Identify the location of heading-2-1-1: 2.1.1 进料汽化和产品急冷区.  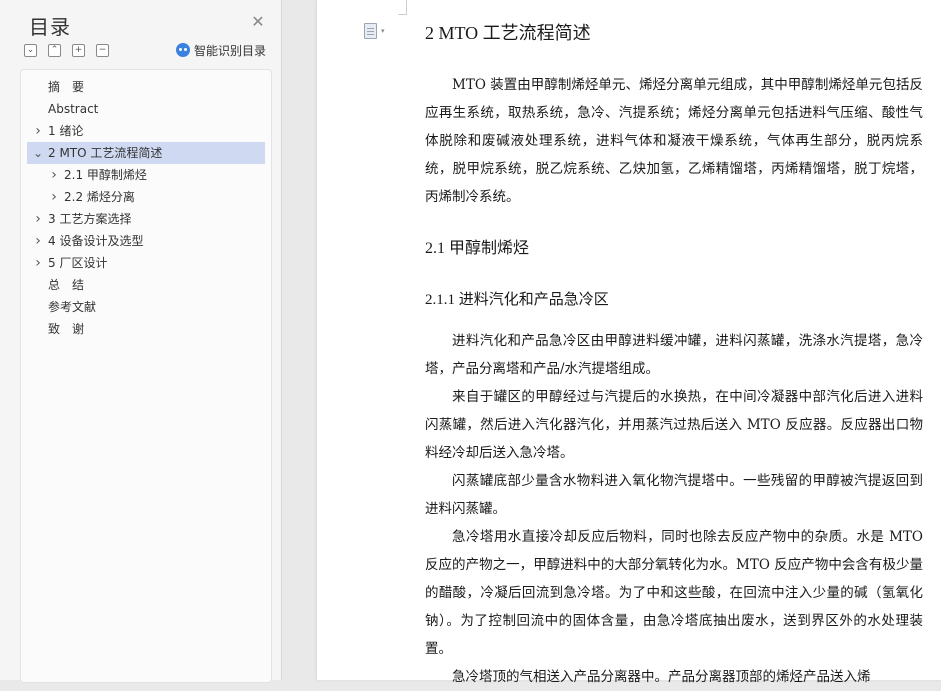
(517, 300).